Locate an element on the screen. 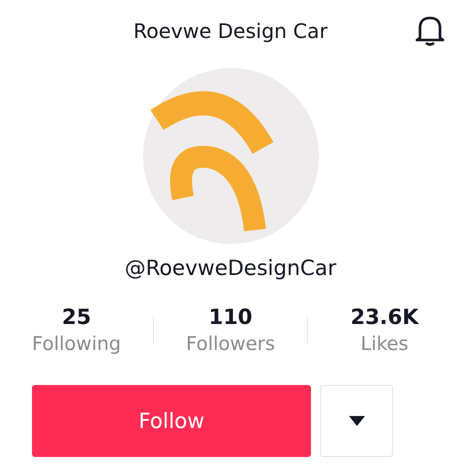 The width and height of the screenshot is (461, 466). stat-count: 25 is located at coordinates (77, 317).